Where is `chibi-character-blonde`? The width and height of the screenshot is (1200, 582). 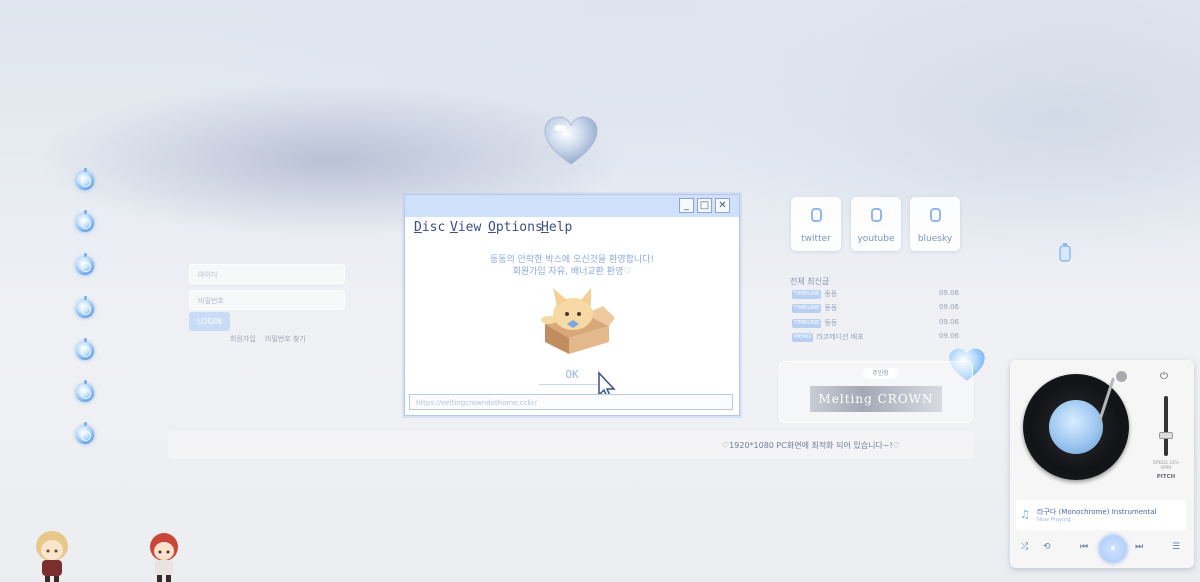
chibi-character-blonde is located at coordinates (52, 556).